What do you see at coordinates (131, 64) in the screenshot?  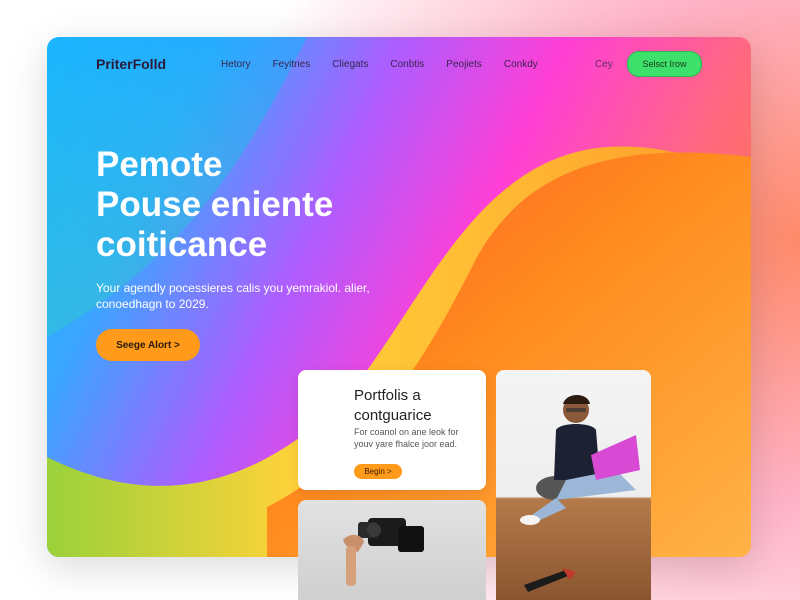 I see `site-logo: PriterFolld` at bounding box center [131, 64].